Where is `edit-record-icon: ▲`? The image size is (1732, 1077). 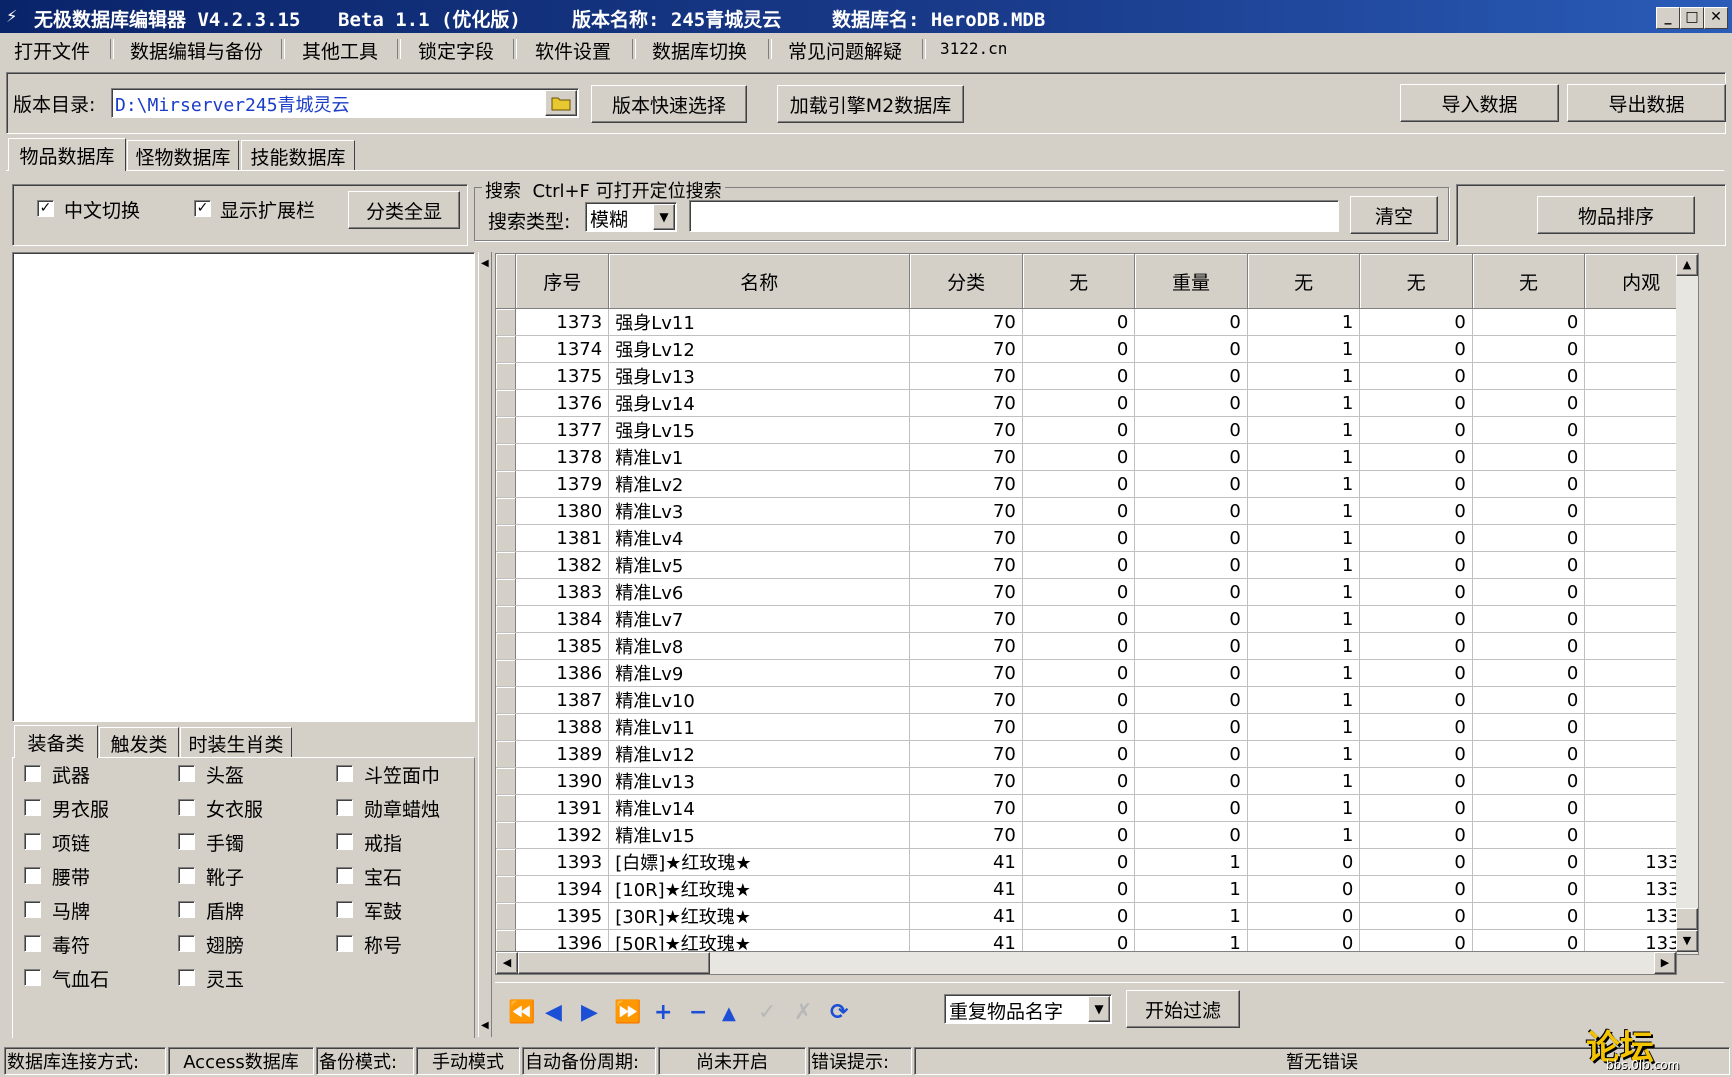
edit-record-icon: ▲ is located at coordinates (729, 1013).